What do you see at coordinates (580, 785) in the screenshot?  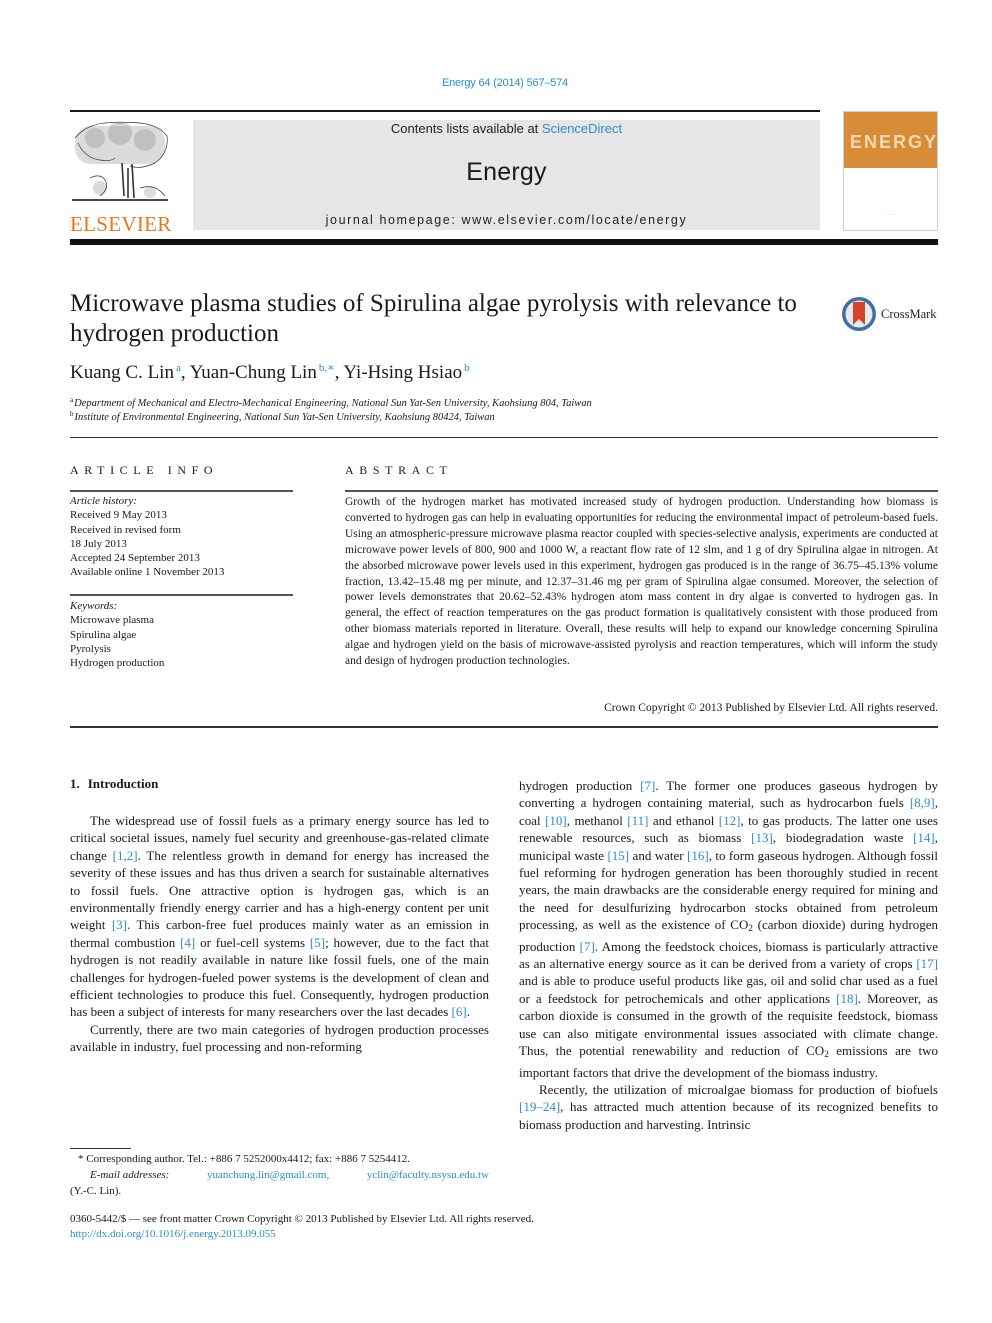 I see `body-text: hydrogen production` at bounding box center [580, 785].